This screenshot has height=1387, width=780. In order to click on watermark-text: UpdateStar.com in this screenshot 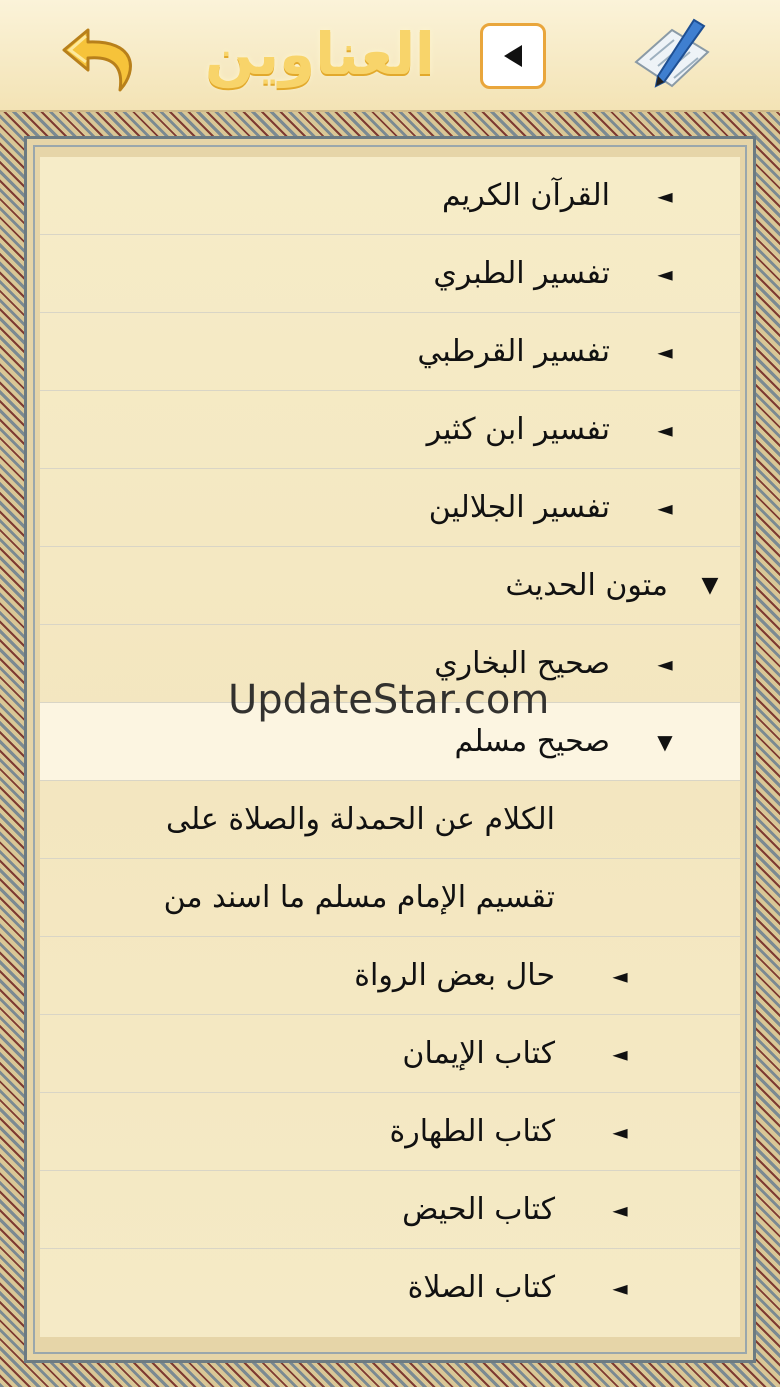, I will do `click(389, 700)`.